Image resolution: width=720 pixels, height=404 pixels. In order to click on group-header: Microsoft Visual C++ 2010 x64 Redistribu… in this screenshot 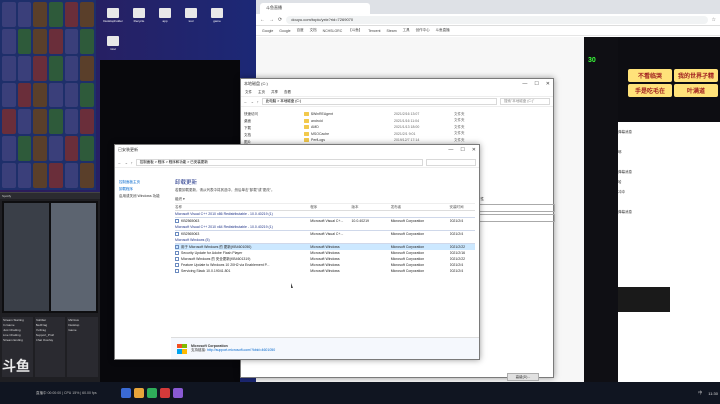, I will do `click(325, 227)`.